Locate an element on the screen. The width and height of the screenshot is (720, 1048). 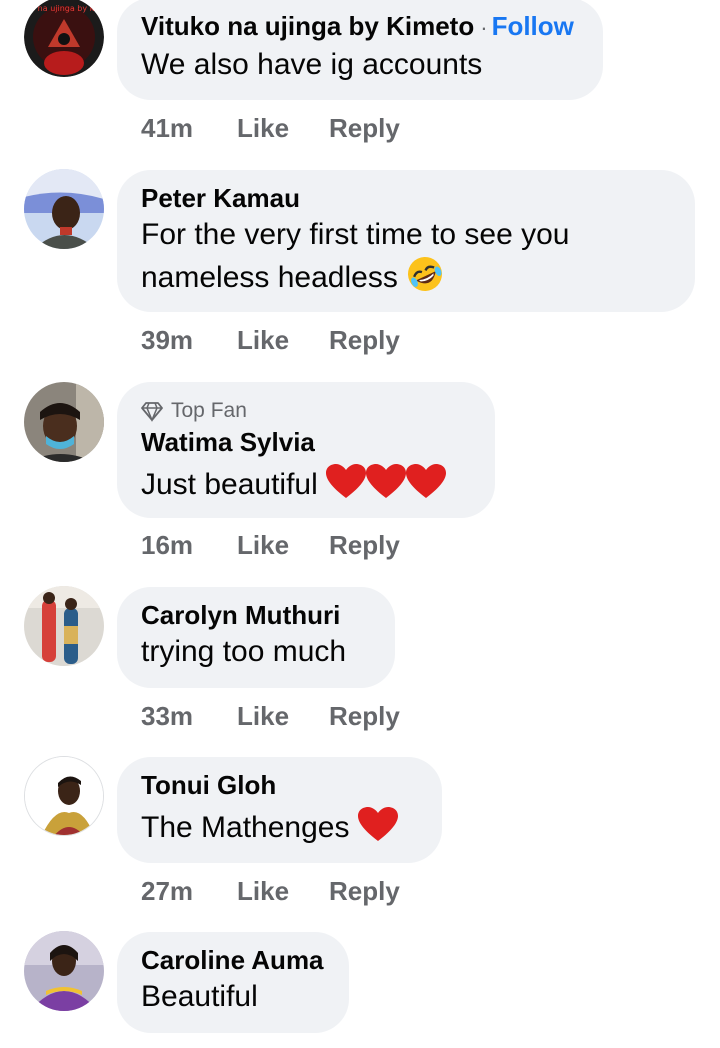
comment-bubble: Caroline Auma Beautiful is located at coordinates (233, 982).